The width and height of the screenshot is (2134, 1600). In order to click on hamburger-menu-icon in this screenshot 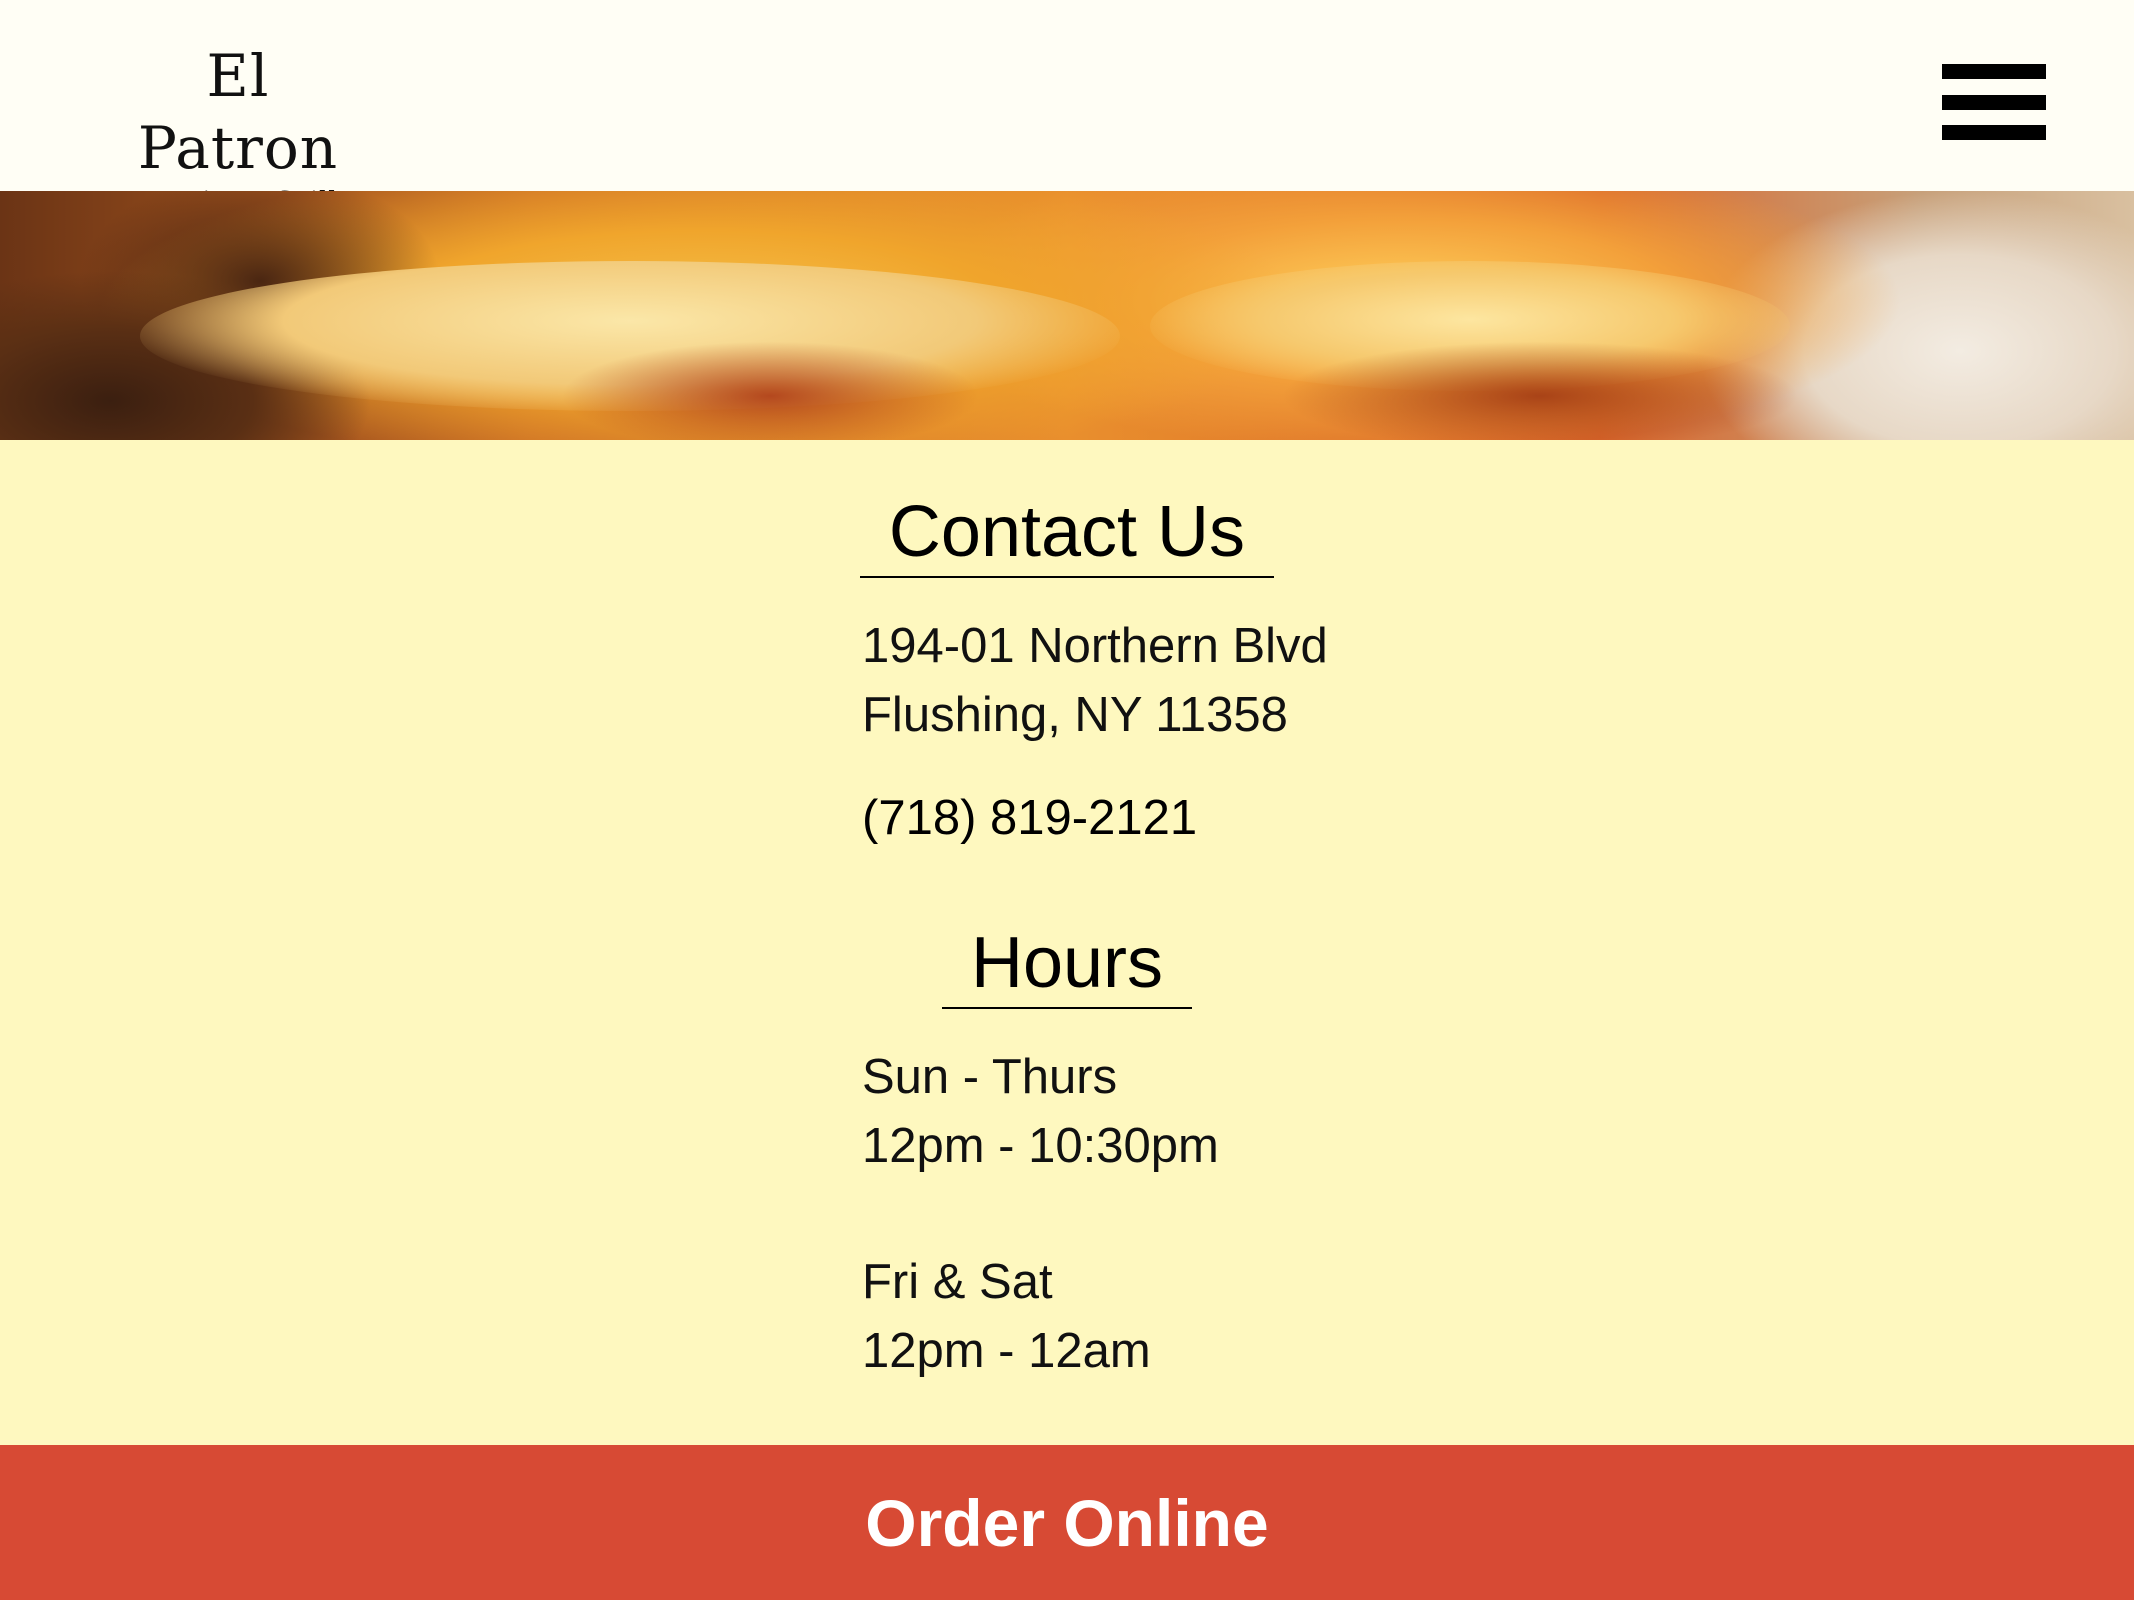, I will do `click(1994, 102)`.